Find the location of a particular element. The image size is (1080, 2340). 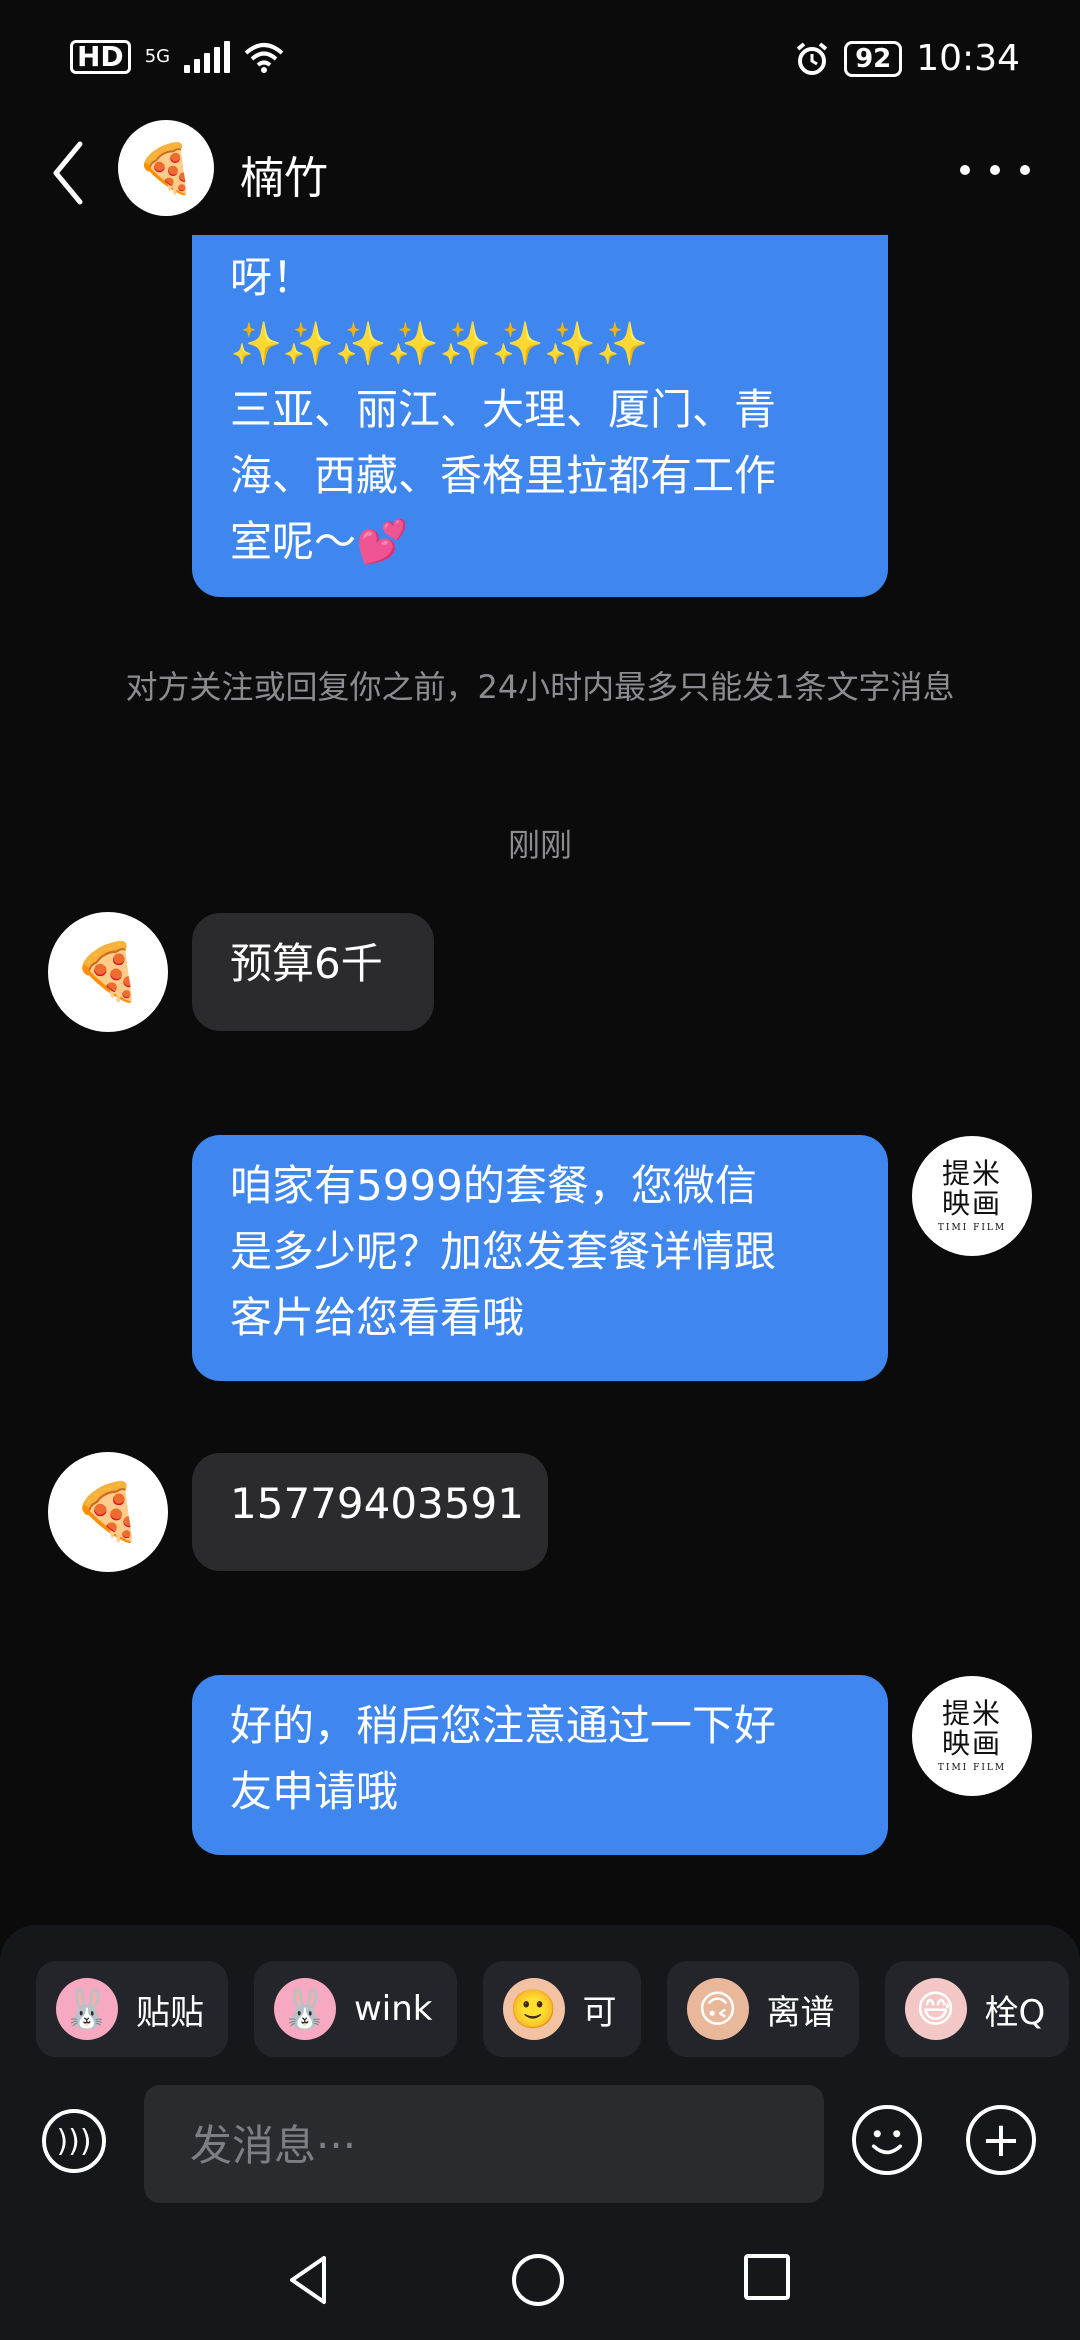

network-type: 5G is located at coordinates (157, 56).